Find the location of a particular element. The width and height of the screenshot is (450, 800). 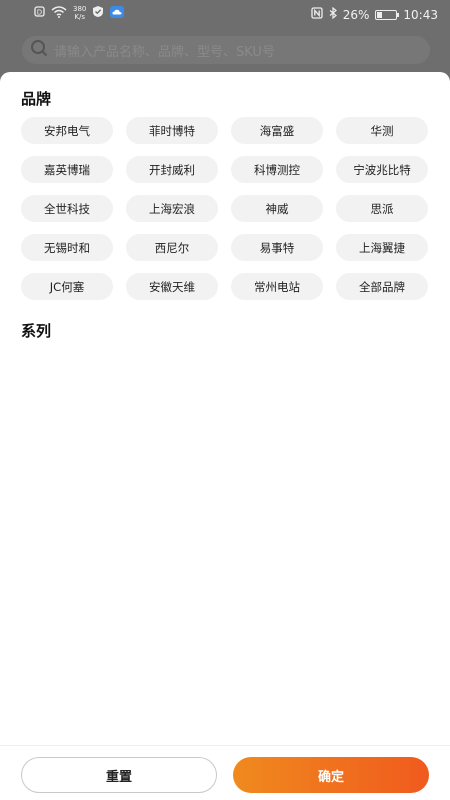

network-speed-value: 380 is located at coordinates (80, 9).